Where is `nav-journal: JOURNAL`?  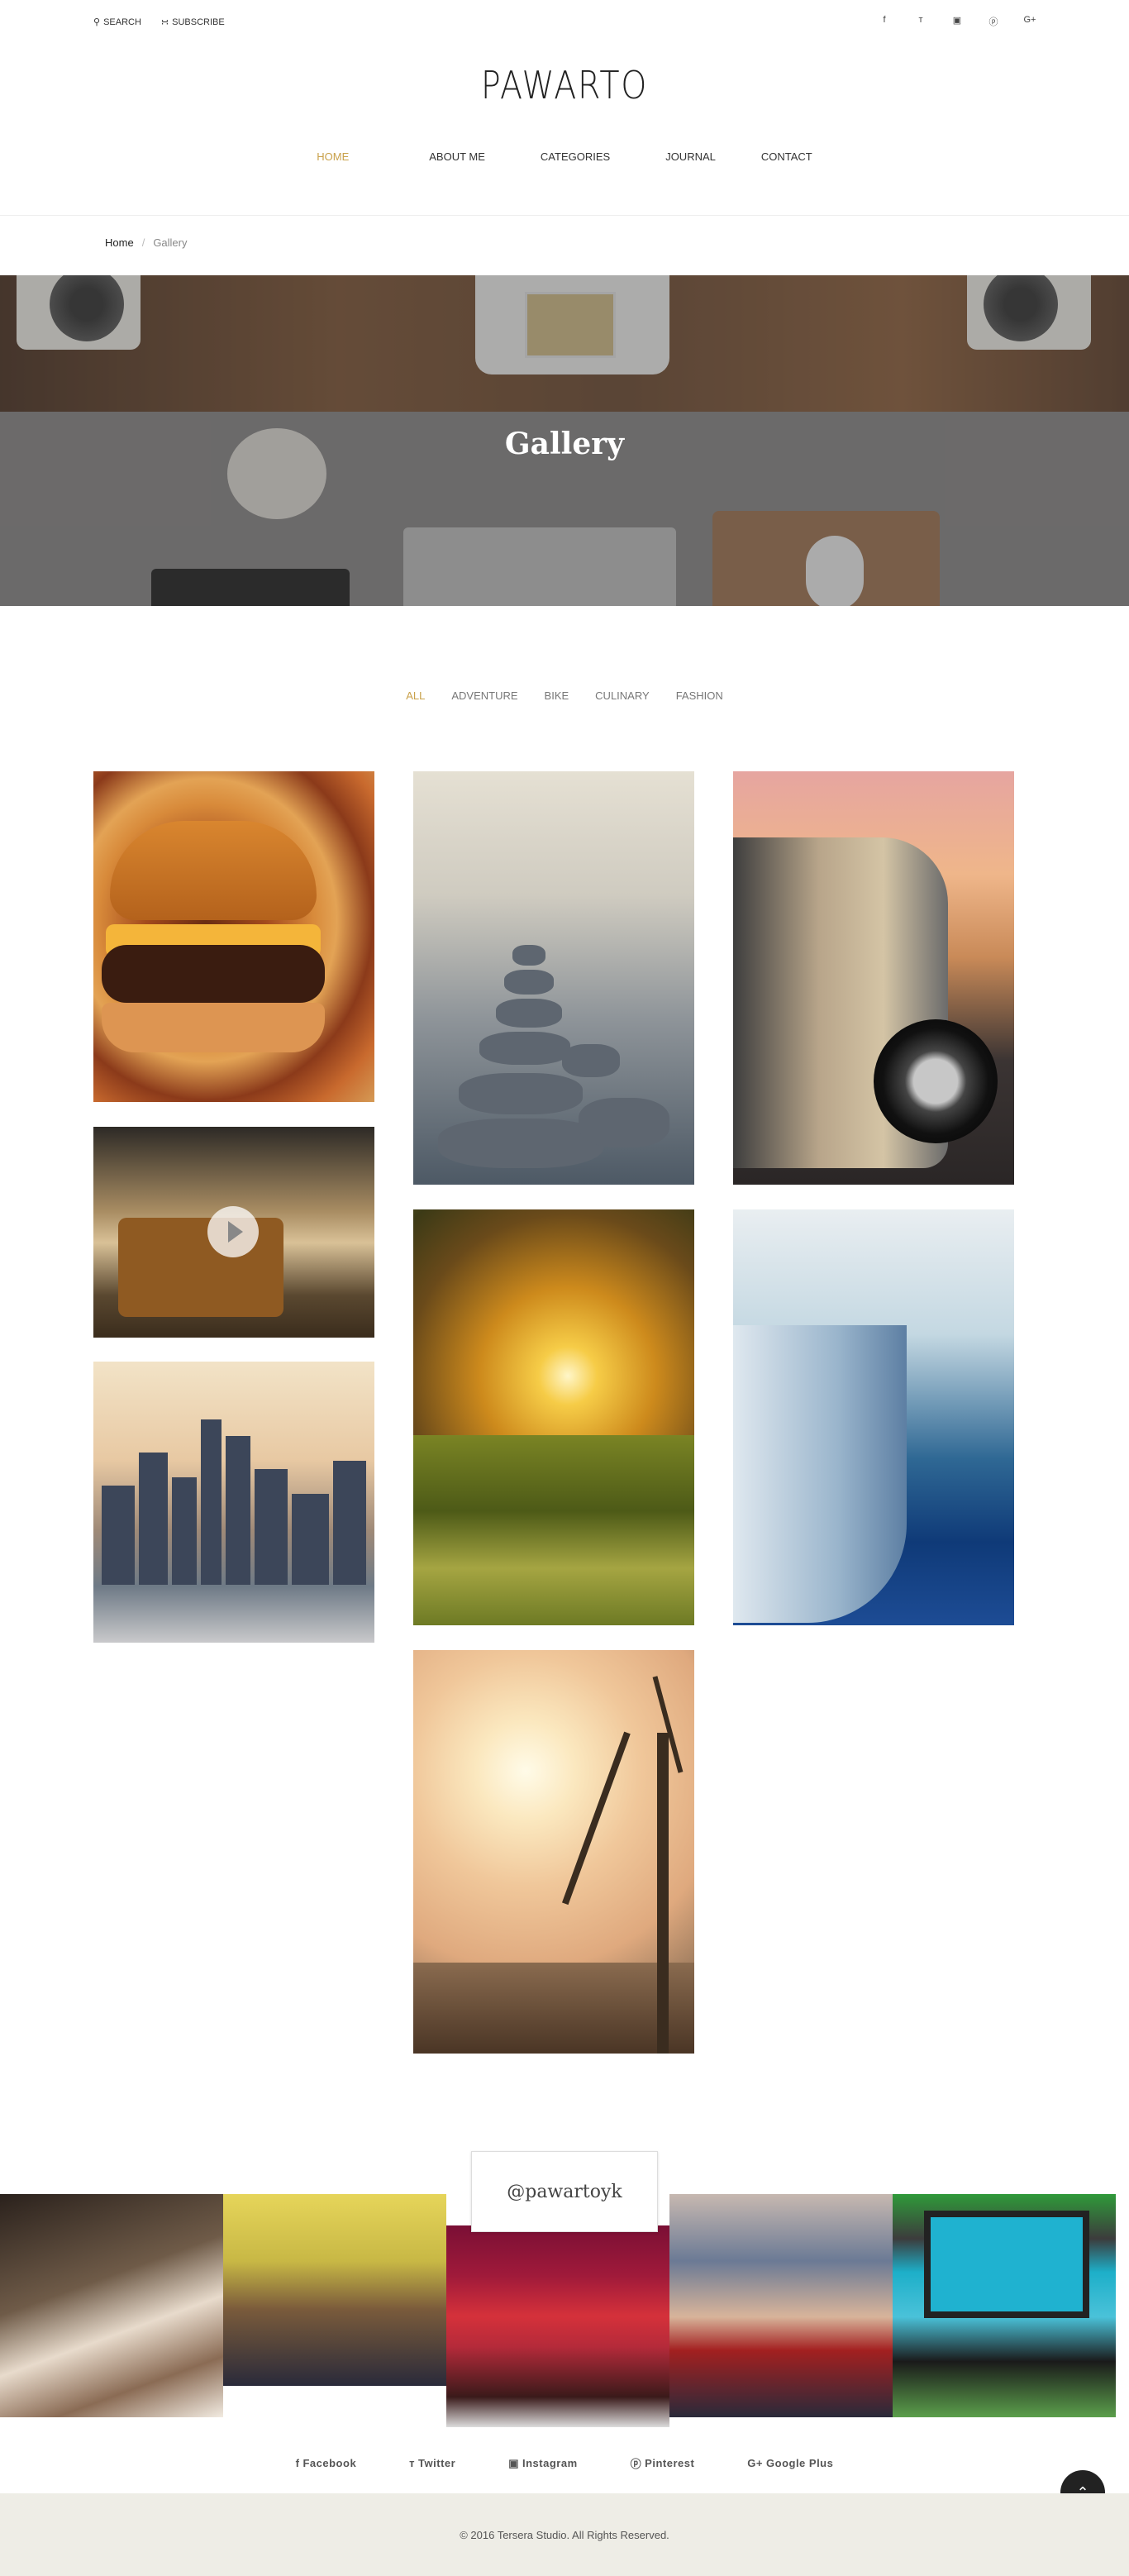
nav-journal: JOURNAL is located at coordinates (690, 156).